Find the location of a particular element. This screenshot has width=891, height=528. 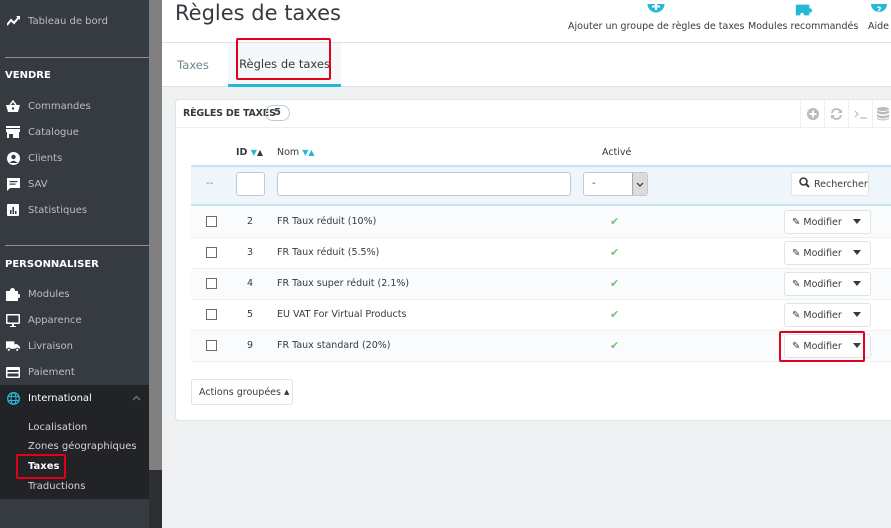

scrollbar-thumb is located at coordinates (155, 235).